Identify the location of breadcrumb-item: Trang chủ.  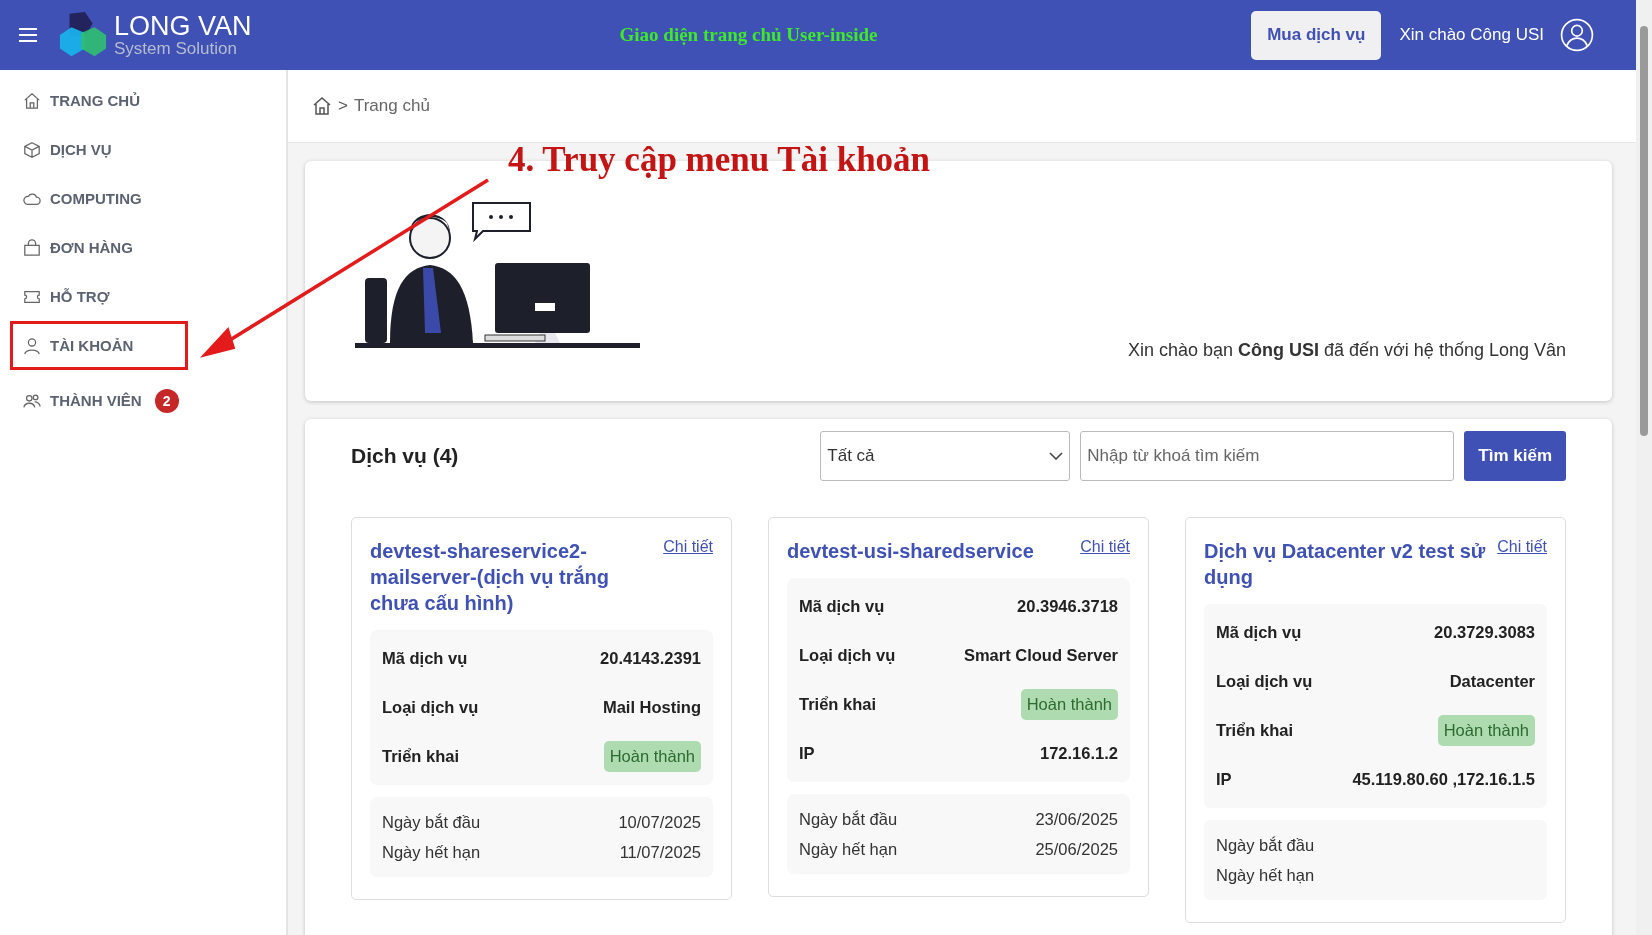
(391, 106).